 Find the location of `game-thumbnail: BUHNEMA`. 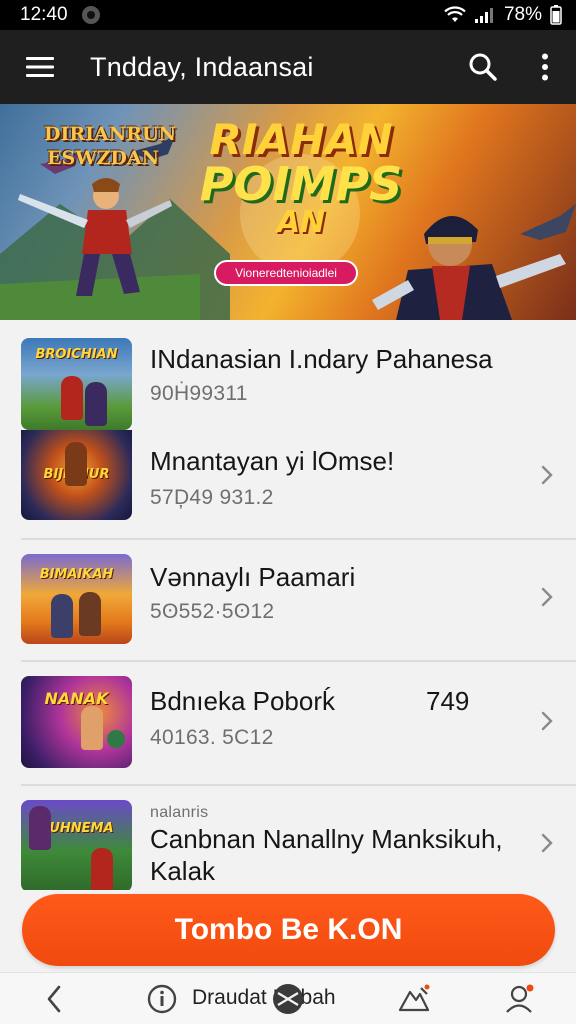

game-thumbnail: BUHNEMA is located at coordinates (76, 845).